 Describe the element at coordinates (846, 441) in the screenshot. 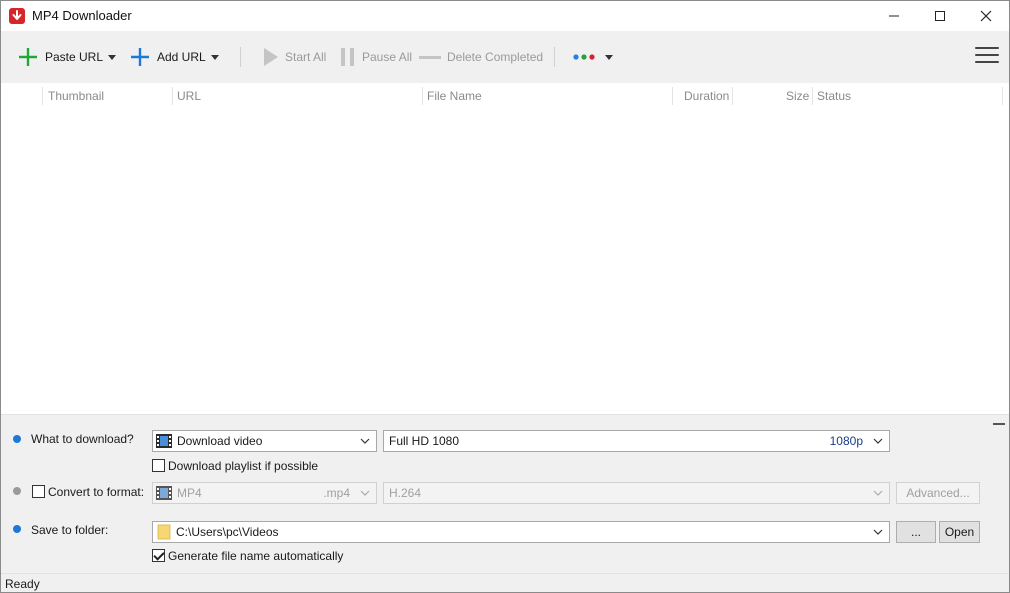

I see `quality-tag: 1080p` at that location.